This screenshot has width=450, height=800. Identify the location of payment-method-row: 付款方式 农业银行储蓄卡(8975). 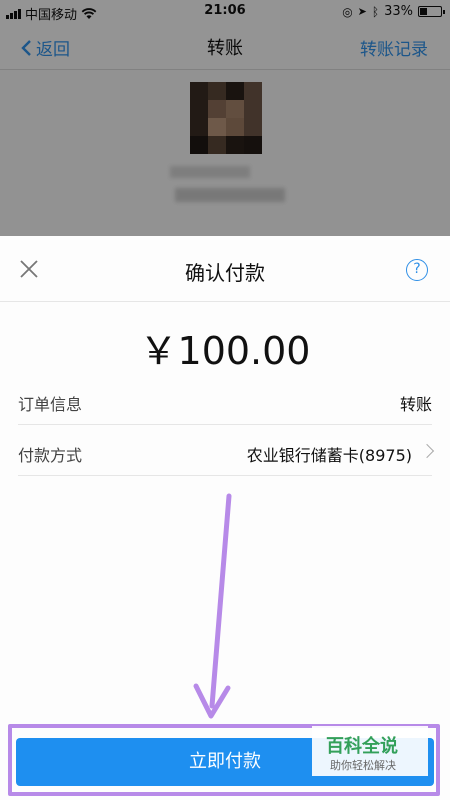
(226, 452).